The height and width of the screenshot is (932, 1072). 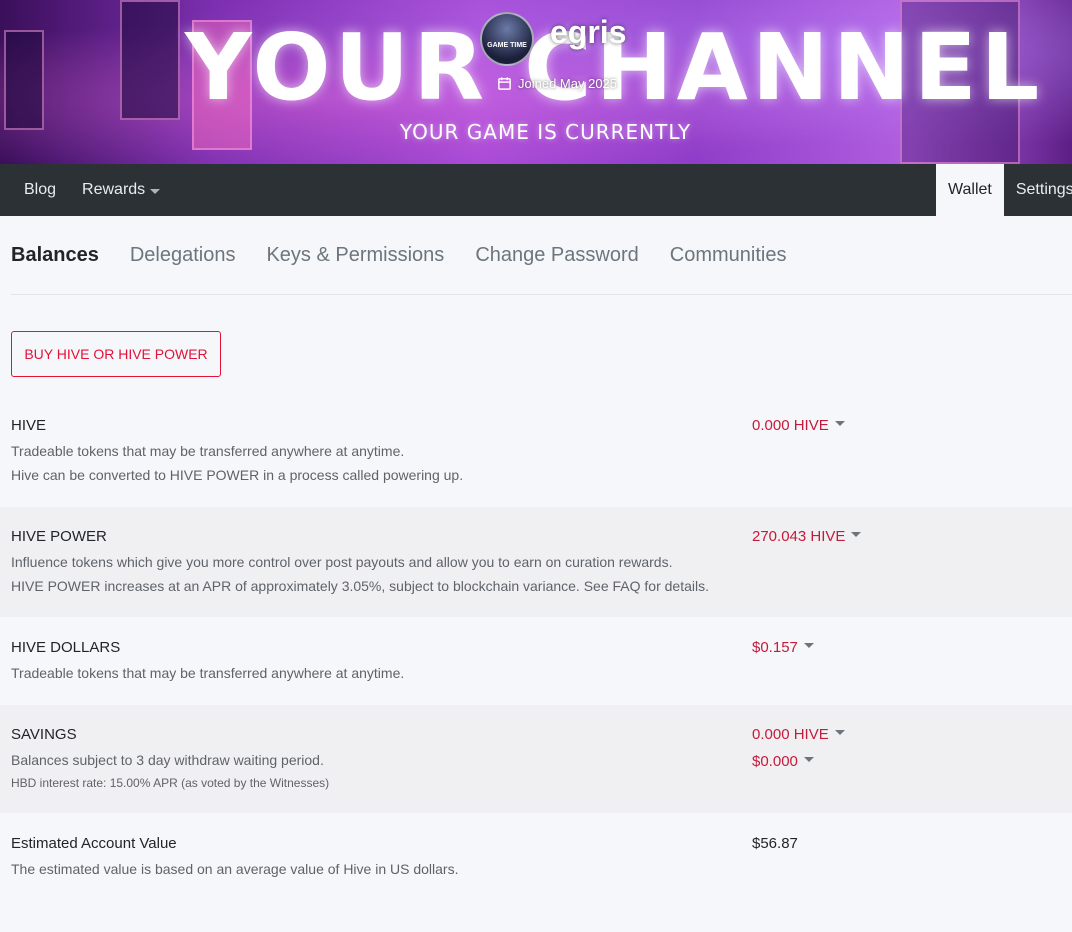 I want to click on savings-hbd-value: $0.000, so click(x=775, y=761).